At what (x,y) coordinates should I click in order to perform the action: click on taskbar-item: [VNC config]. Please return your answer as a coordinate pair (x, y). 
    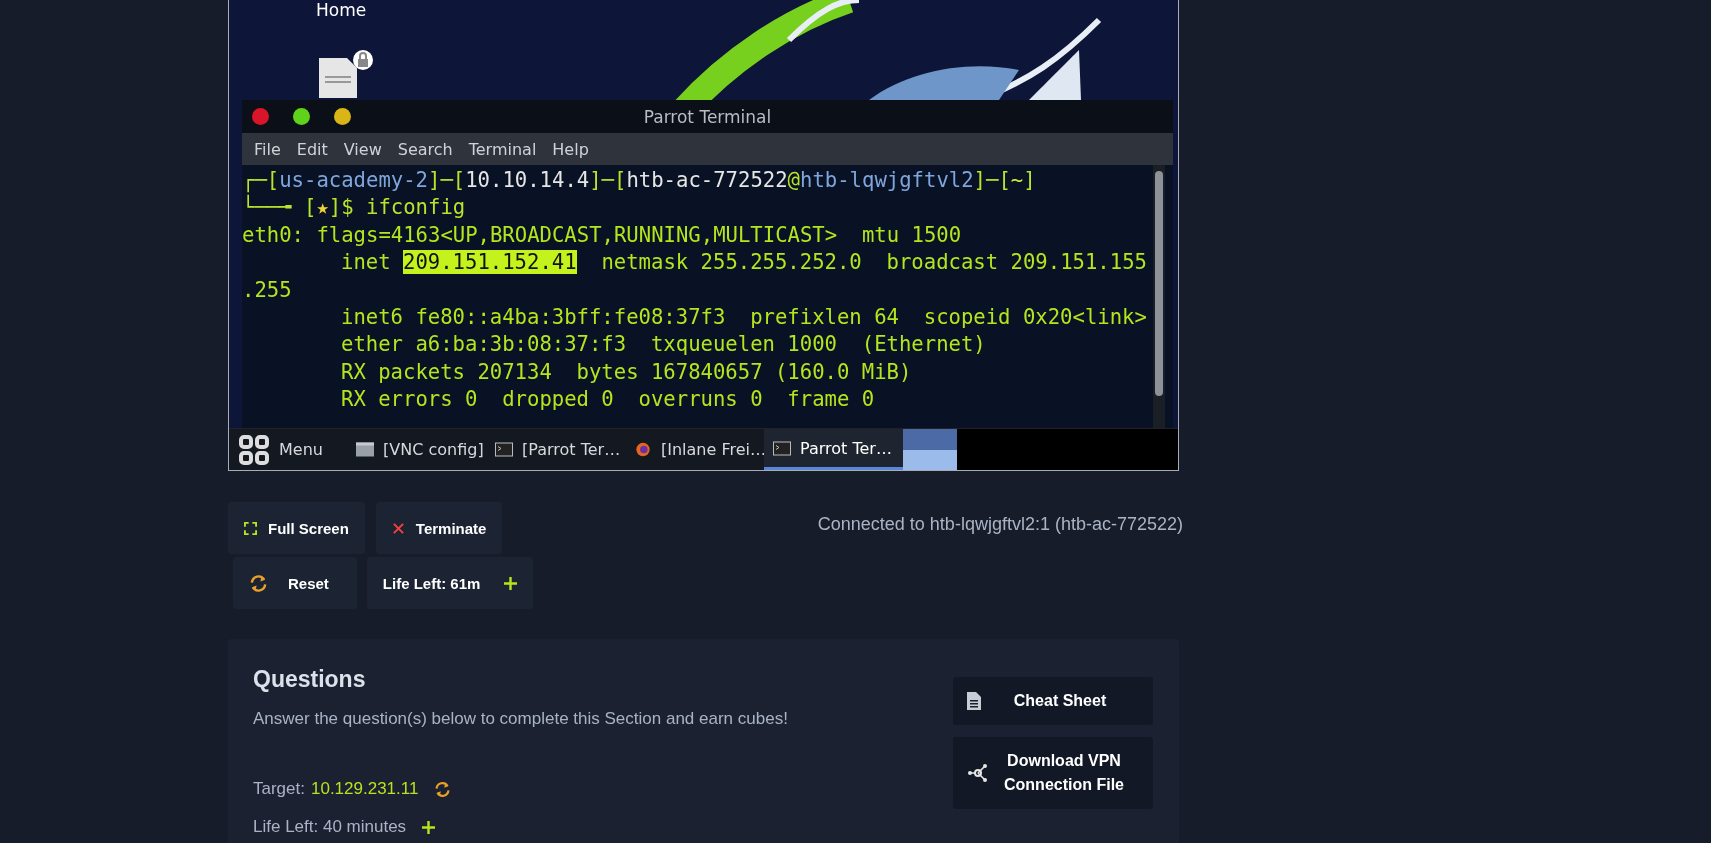
    Looking at the image, I should click on (416, 449).